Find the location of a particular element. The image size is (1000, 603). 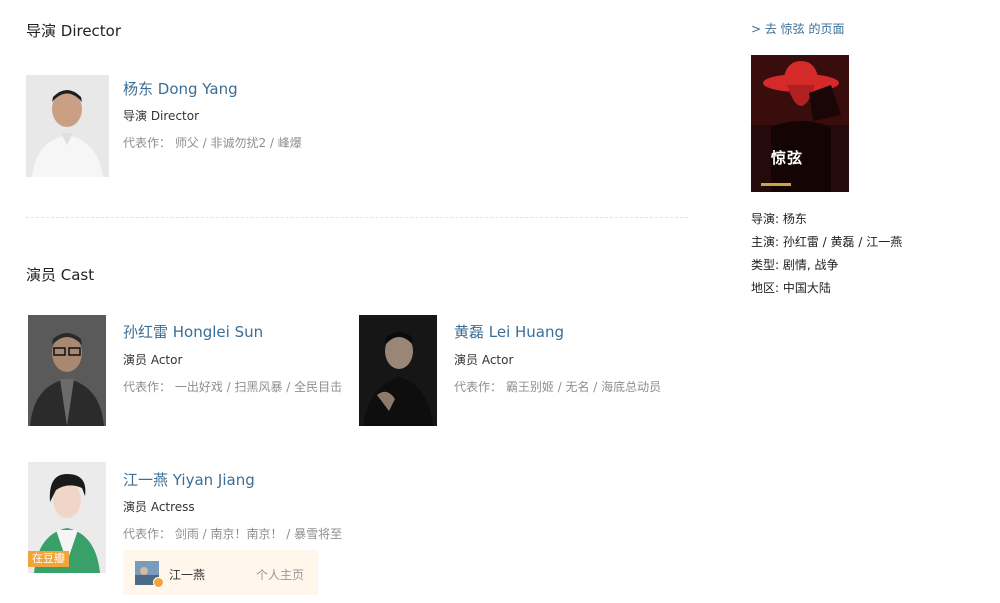

cast-works: 代表作： 一出好戏 / 扫黑风暴 / 全民目击 is located at coordinates (233, 387).